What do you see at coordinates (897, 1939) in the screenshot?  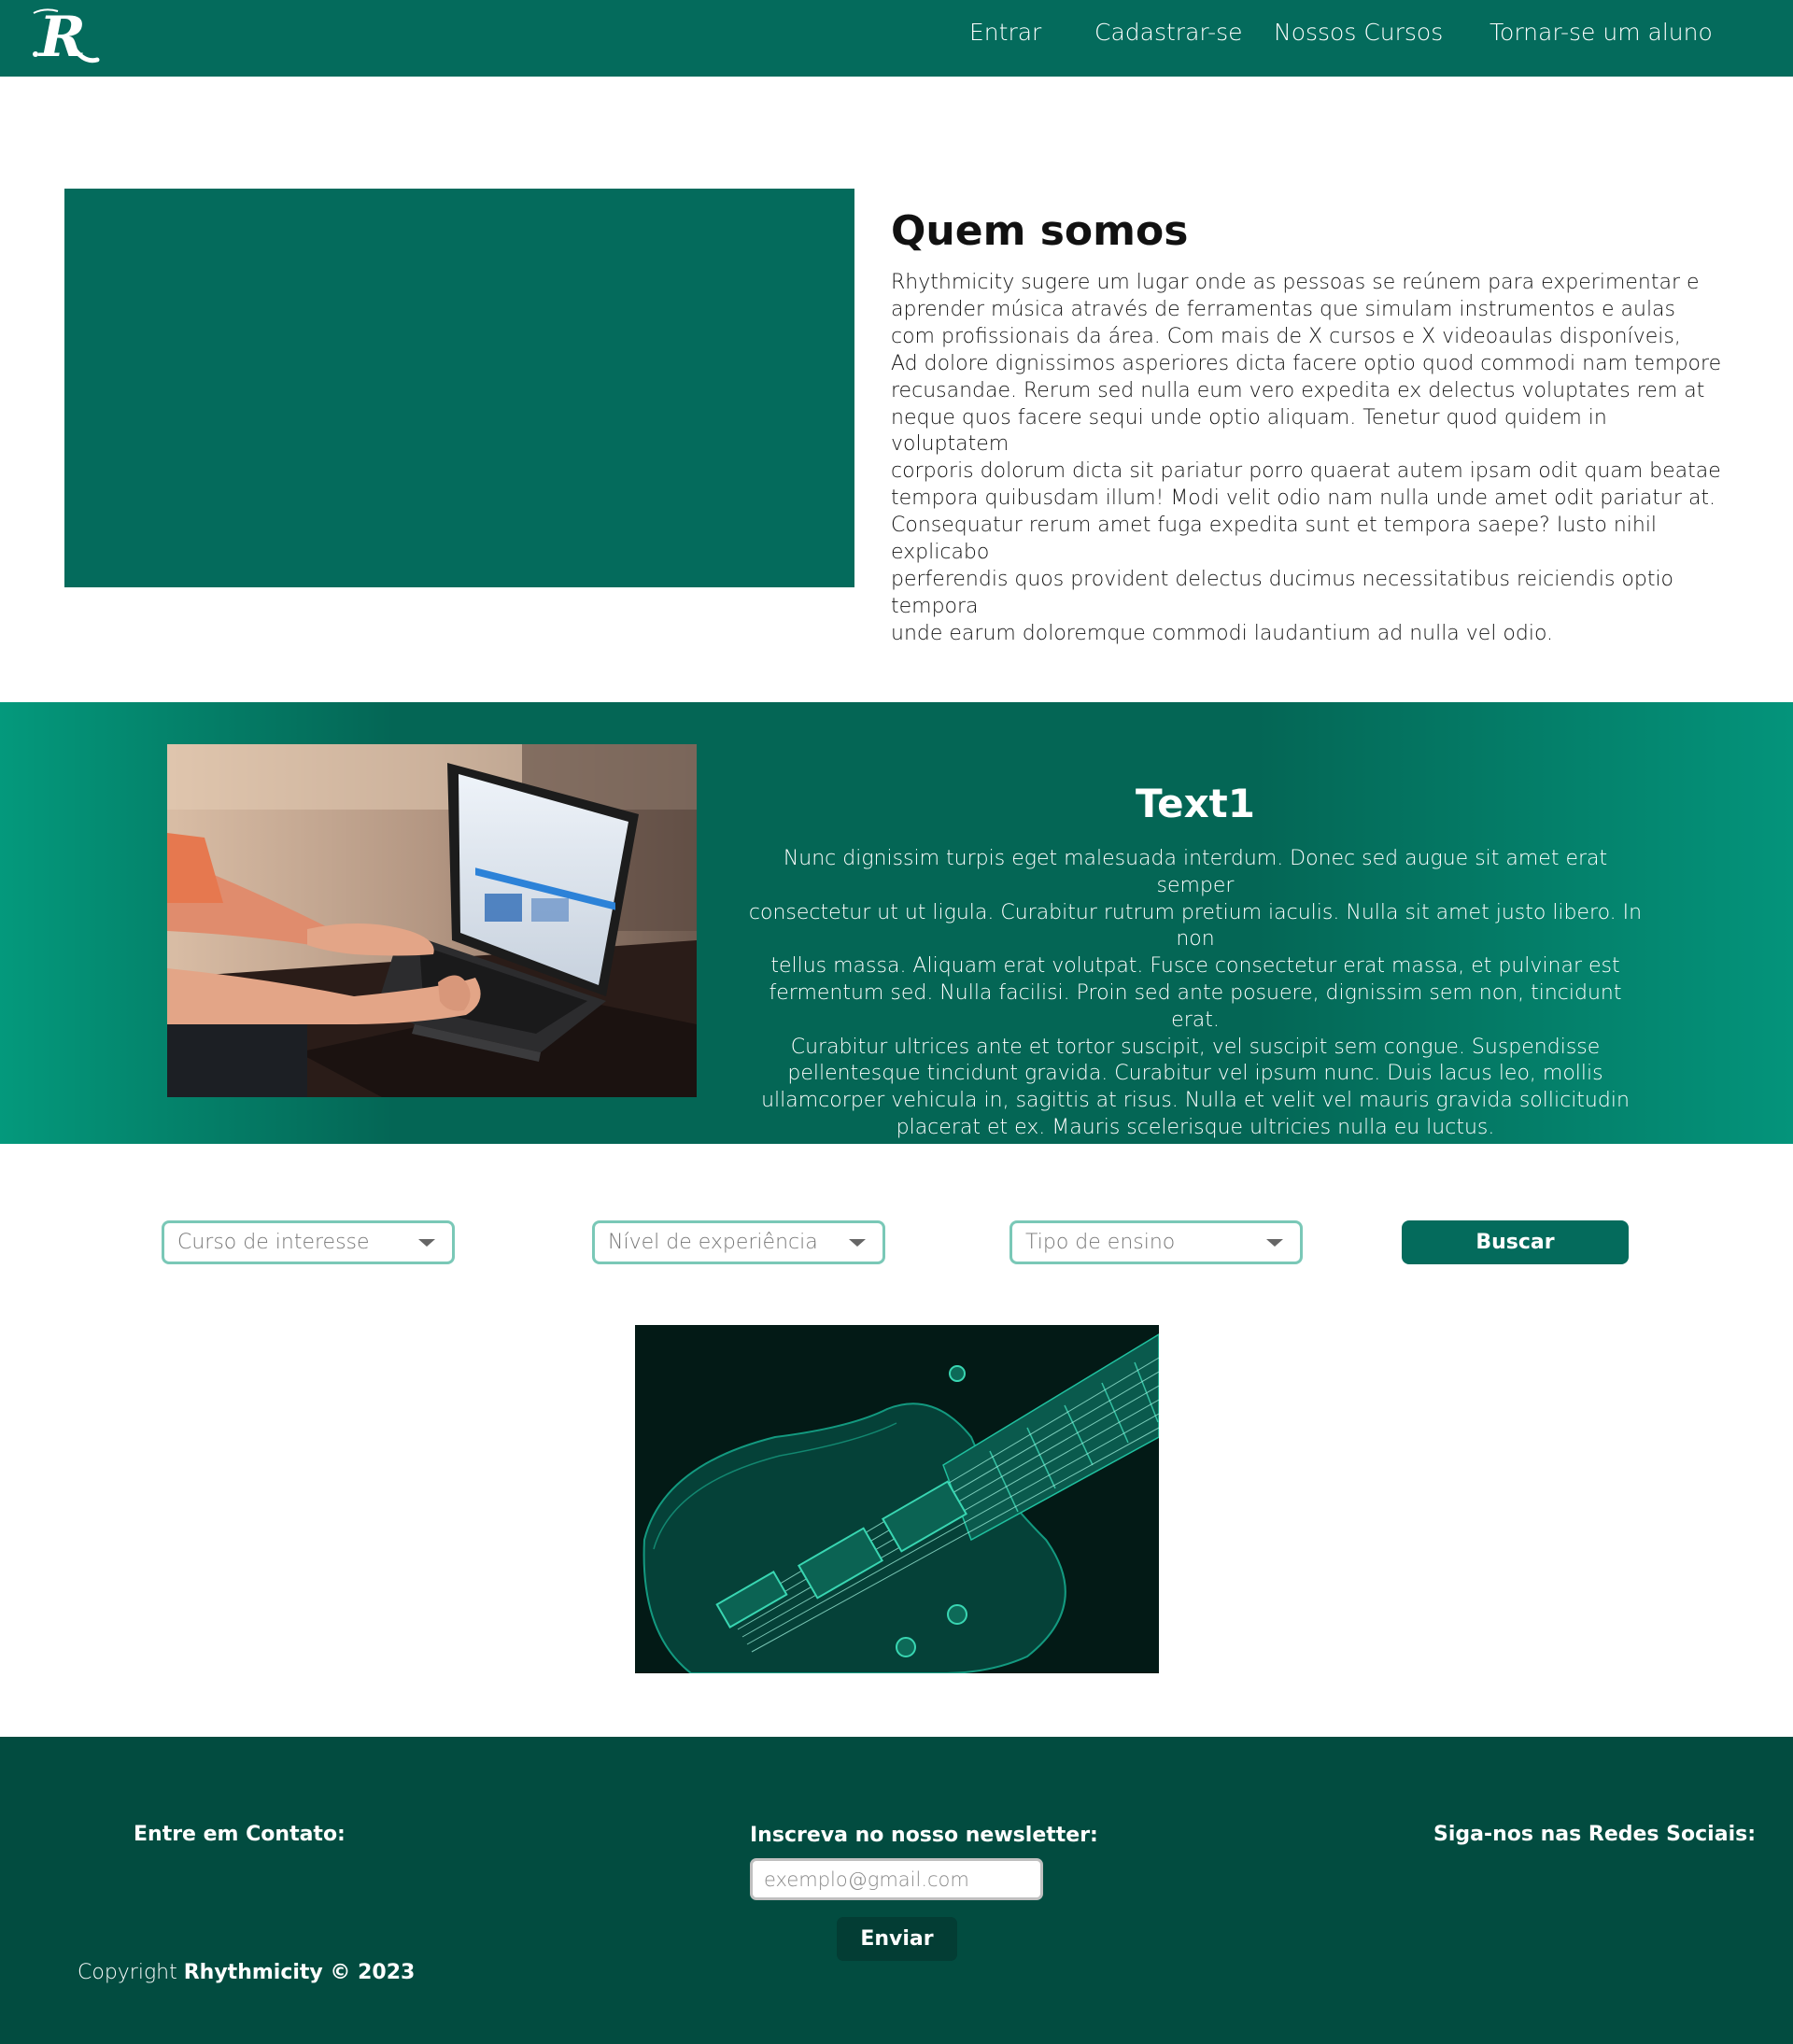 I see `newsletter-send-button: Enviar` at bounding box center [897, 1939].